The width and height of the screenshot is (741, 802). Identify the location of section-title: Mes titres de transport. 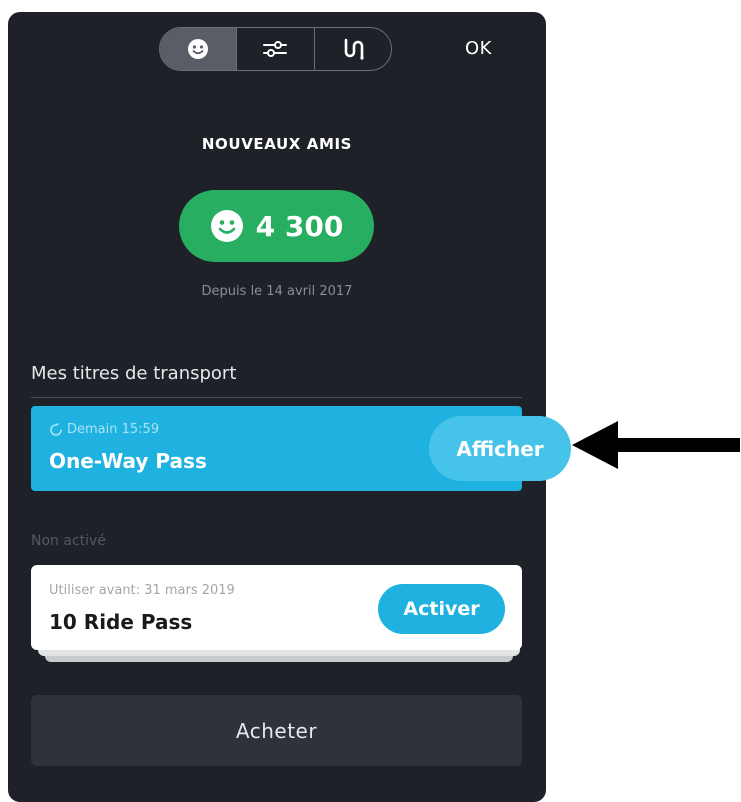
(134, 373).